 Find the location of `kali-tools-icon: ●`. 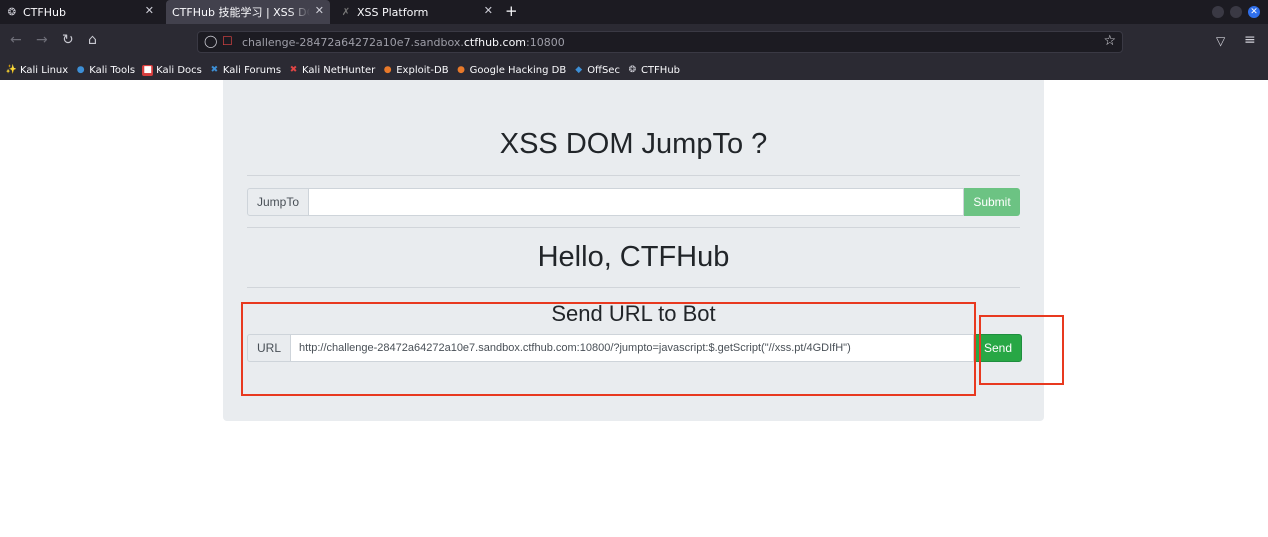

kali-tools-icon: ● is located at coordinates (80, 70).